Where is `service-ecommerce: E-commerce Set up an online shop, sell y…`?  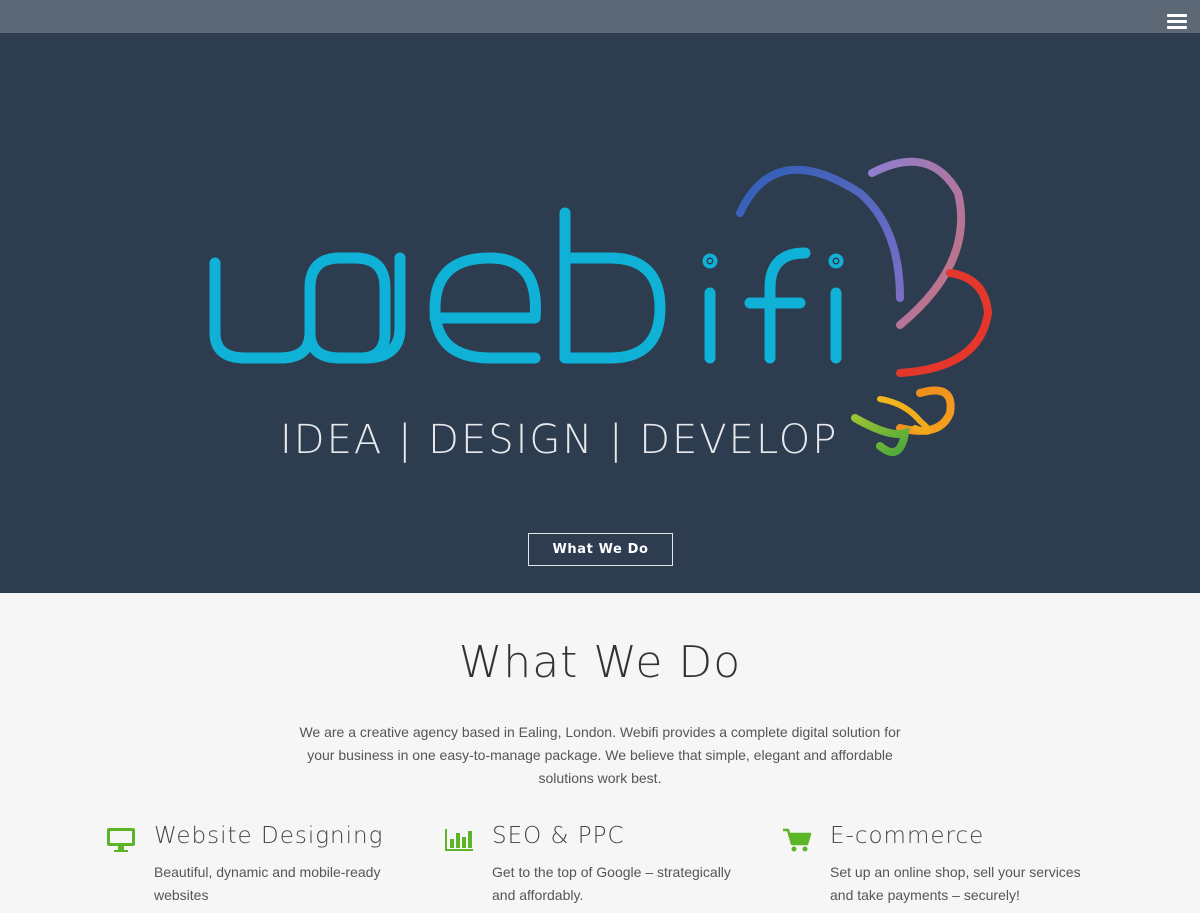
service-ecommerce: E-commerce Set up an online shop, sell y… is located at coordinates (937, 868).